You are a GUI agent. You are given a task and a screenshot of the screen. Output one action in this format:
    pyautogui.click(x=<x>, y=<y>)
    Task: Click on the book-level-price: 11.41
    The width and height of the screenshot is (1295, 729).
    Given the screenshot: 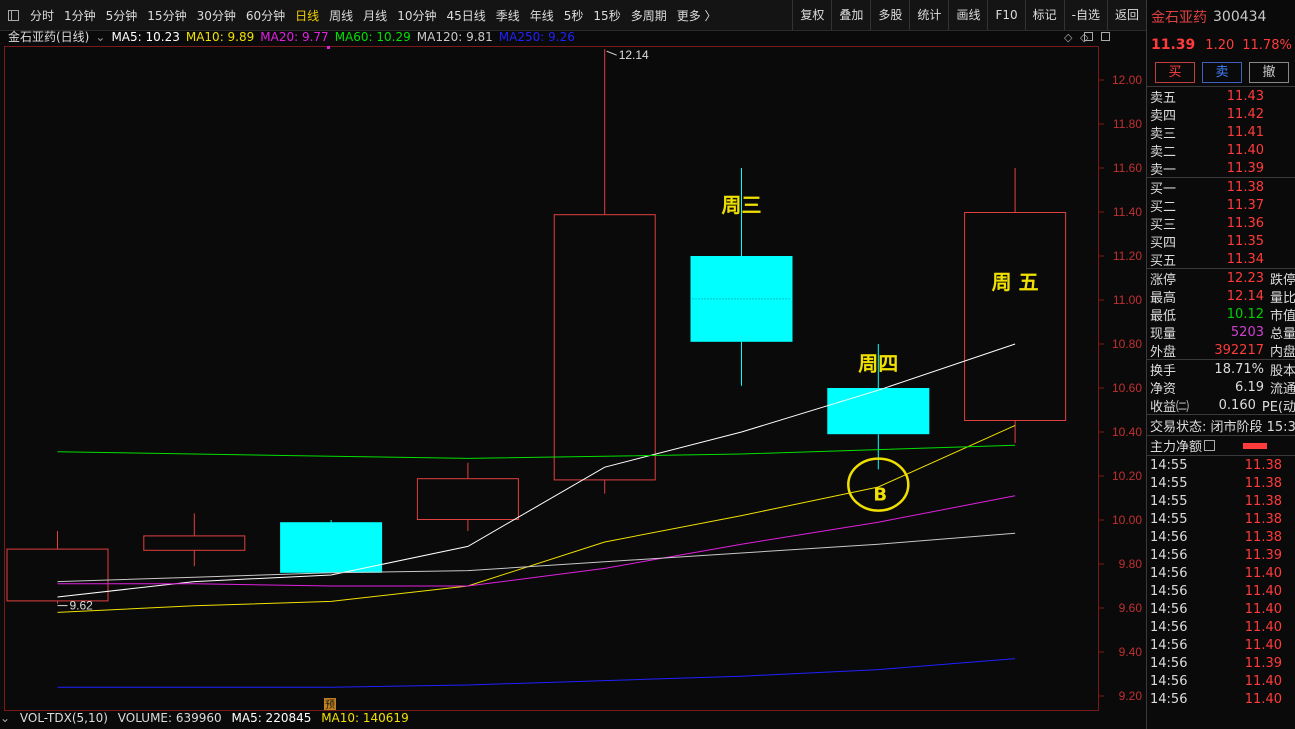 What is the action you would take?
    pyautogui.click(x=1245, y=132)
    